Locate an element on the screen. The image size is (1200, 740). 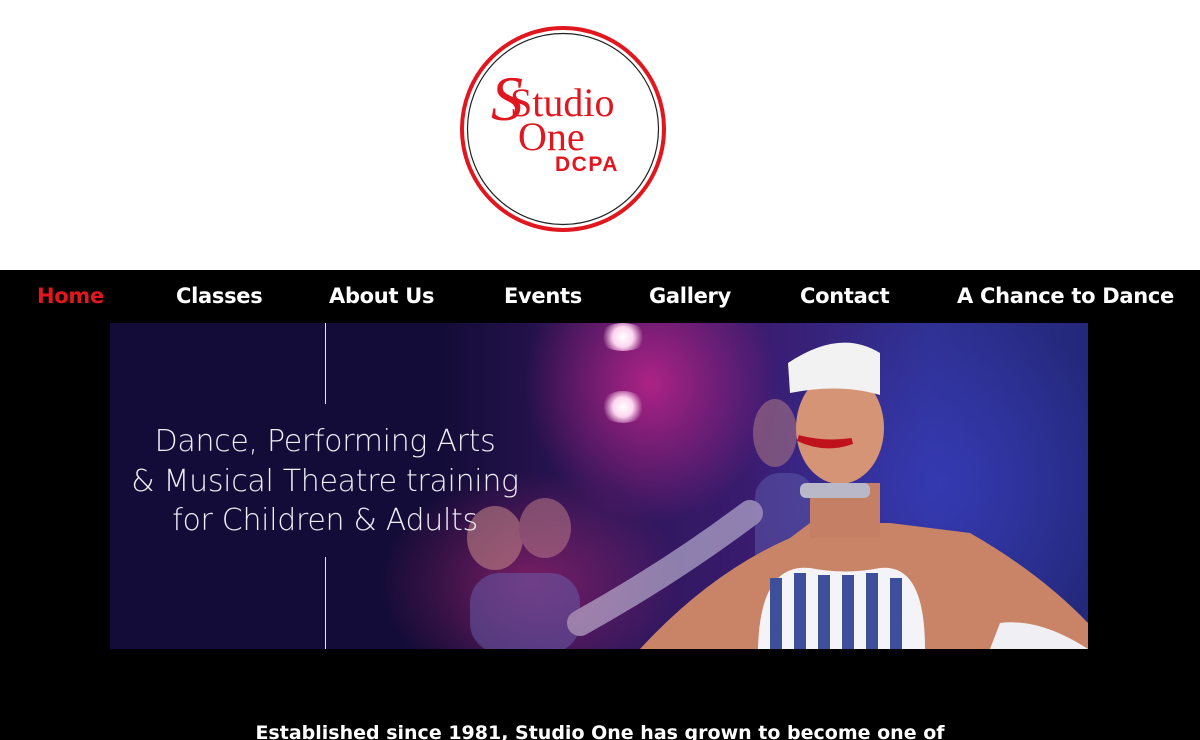
nav-item-about-us: About Us is located at coordinates (381, 296).